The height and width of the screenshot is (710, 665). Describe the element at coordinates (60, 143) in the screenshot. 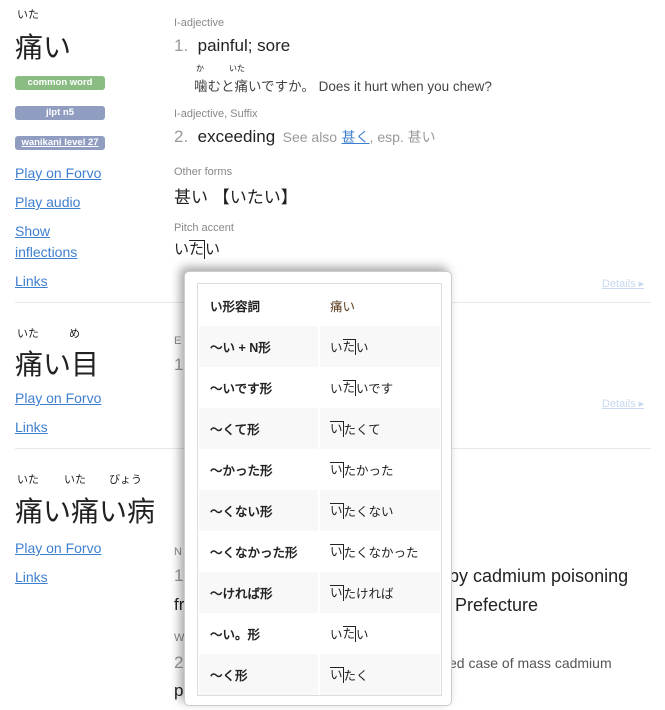

I see `wanikani-badge: wanikani level 27` at that location.